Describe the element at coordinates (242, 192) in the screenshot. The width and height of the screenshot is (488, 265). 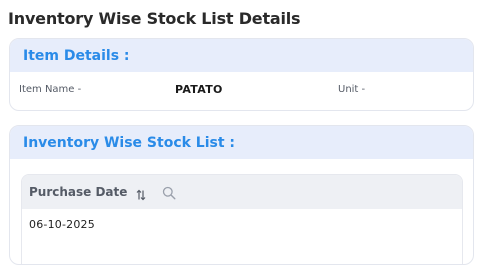
I see `table-header-row: Purchase Date` at that location.